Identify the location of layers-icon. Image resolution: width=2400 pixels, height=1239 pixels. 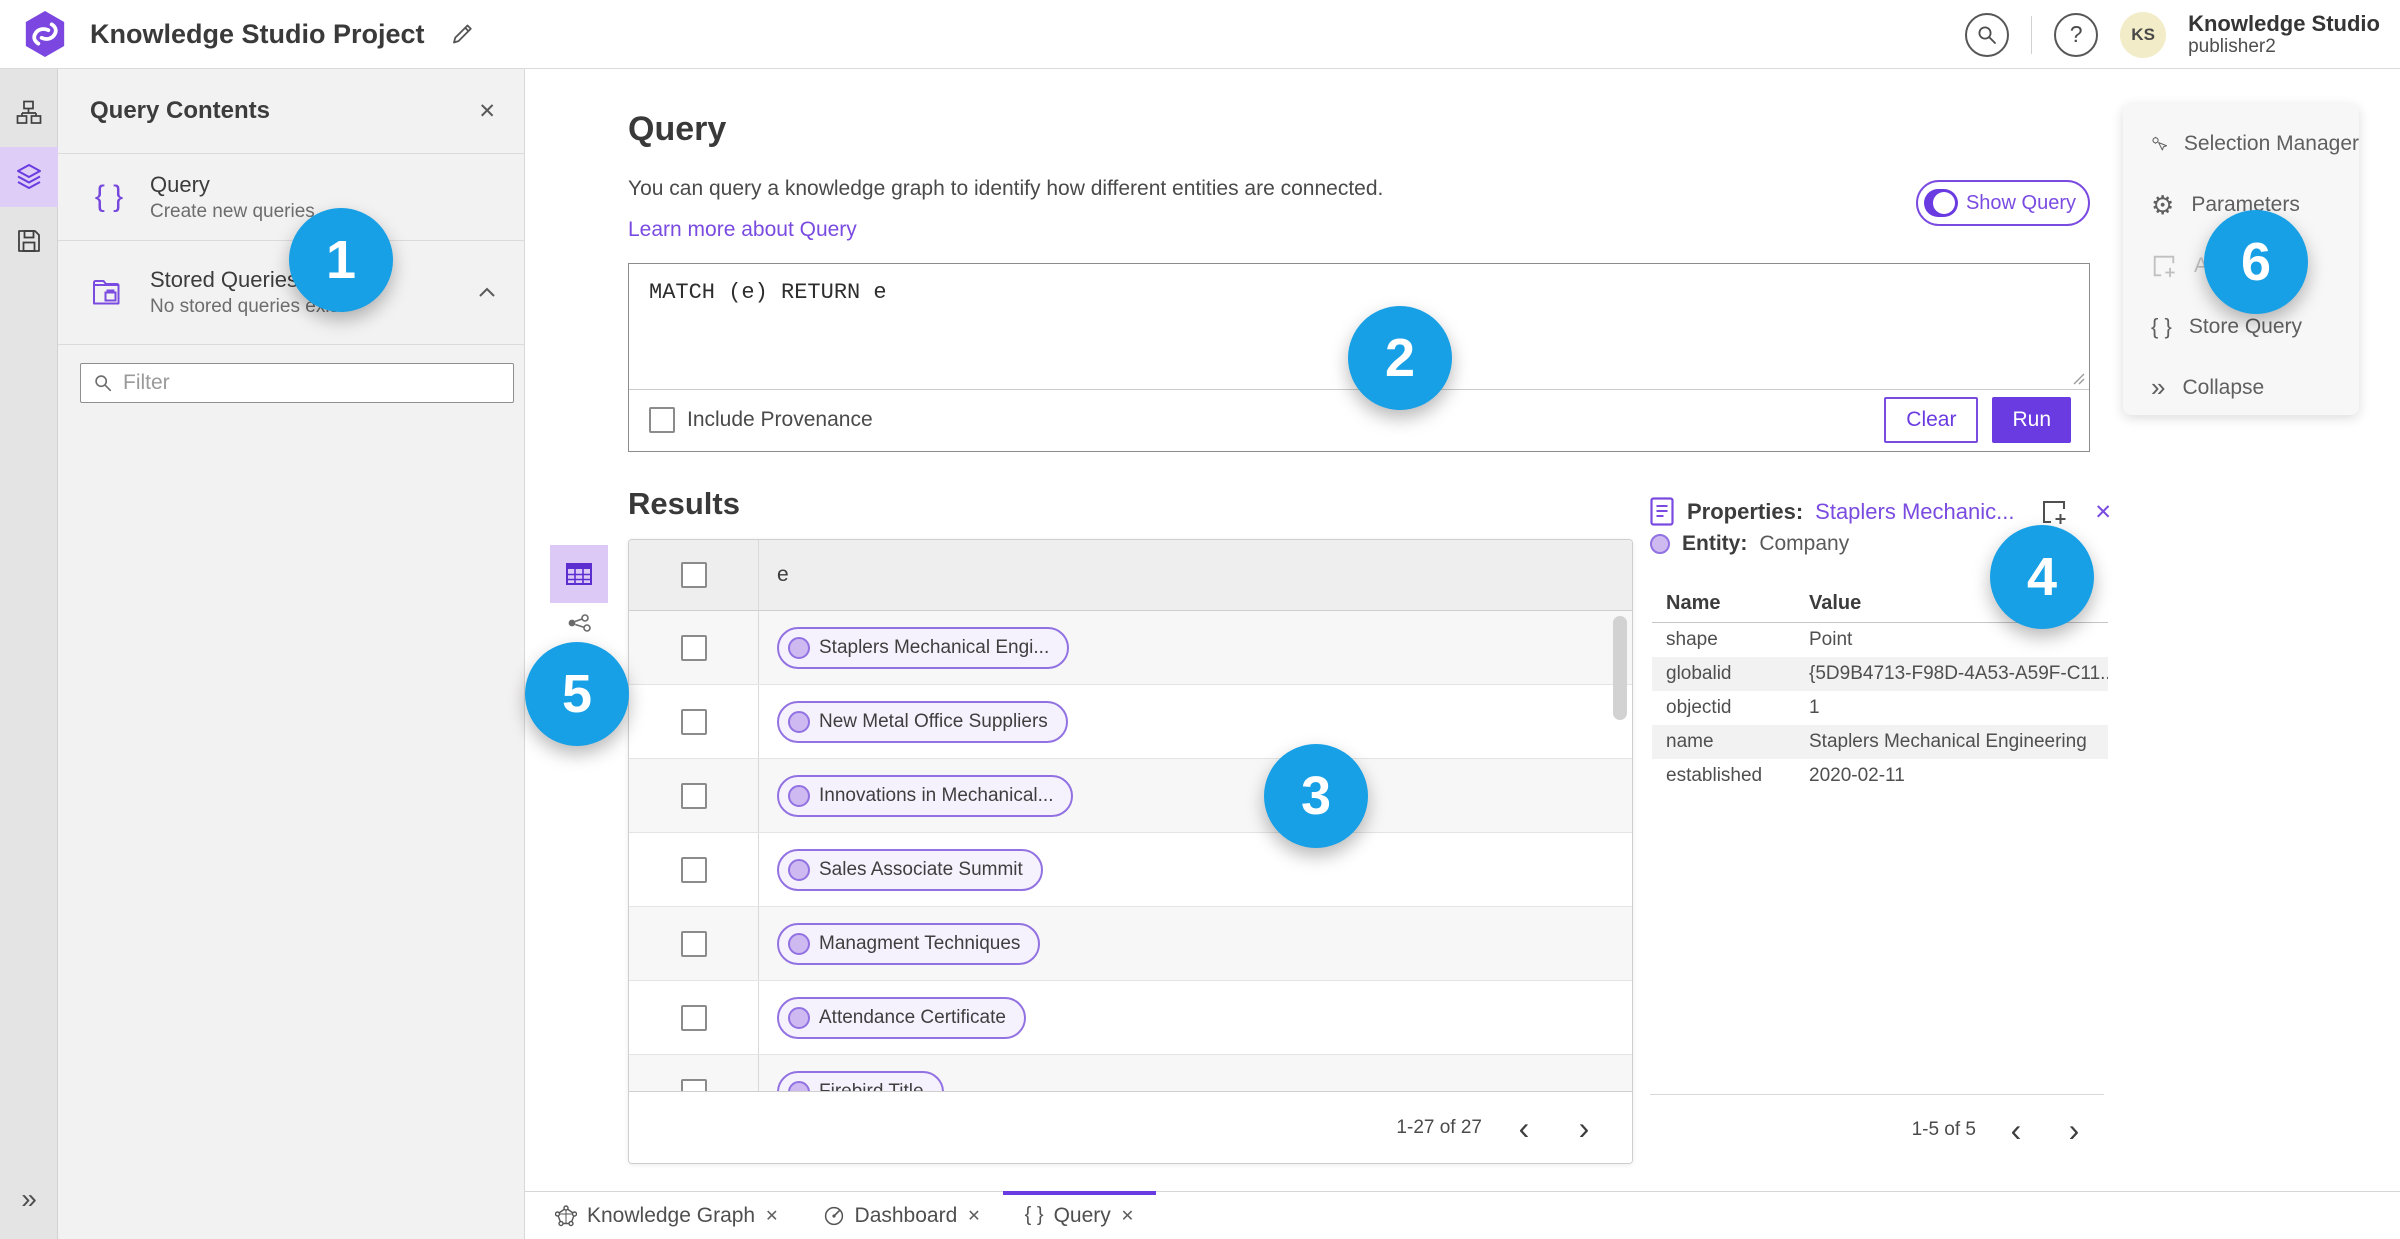
(29, 176).